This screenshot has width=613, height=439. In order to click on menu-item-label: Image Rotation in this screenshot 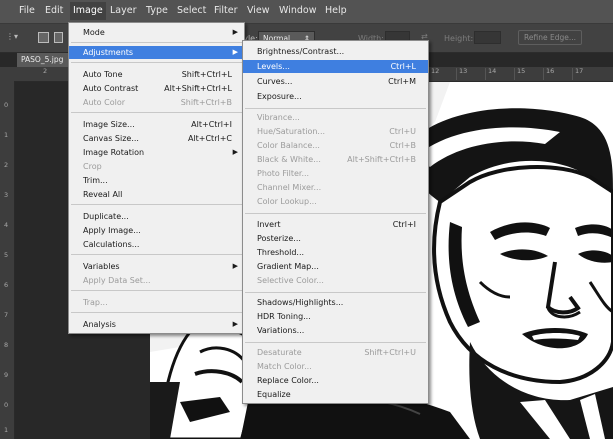, I will do `click(114, 152)`.